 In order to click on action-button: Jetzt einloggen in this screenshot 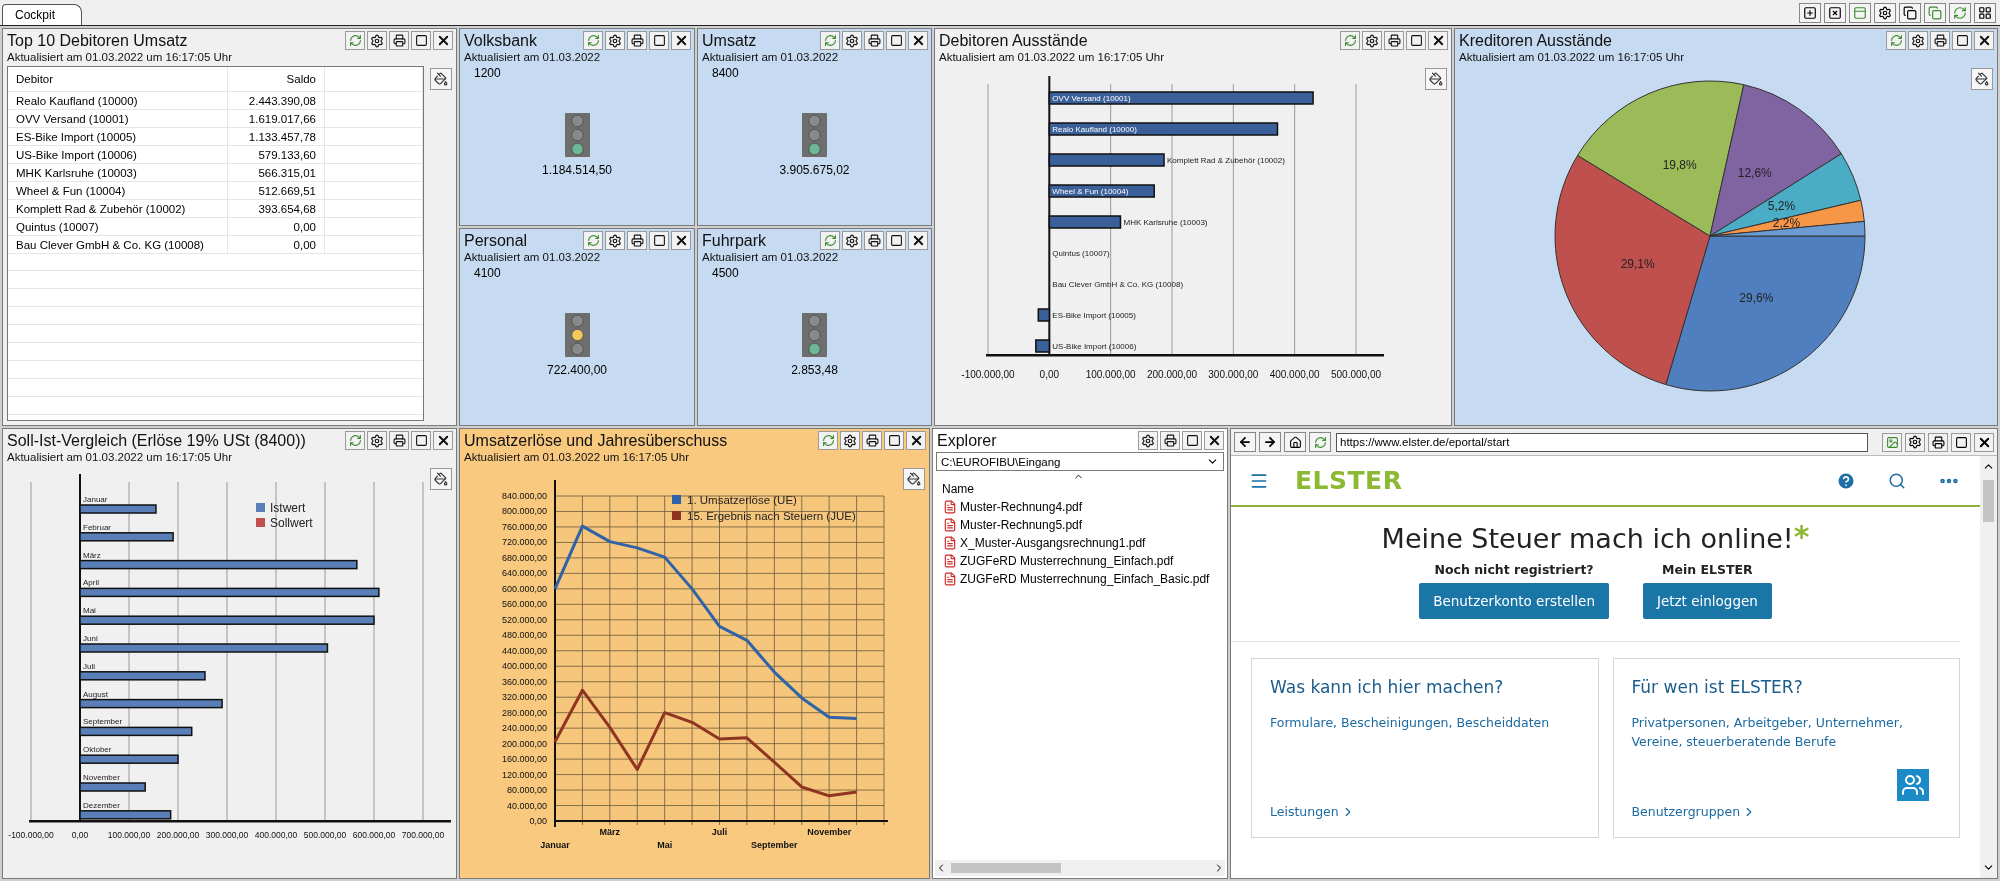, I will do `click(1707, 601)`.